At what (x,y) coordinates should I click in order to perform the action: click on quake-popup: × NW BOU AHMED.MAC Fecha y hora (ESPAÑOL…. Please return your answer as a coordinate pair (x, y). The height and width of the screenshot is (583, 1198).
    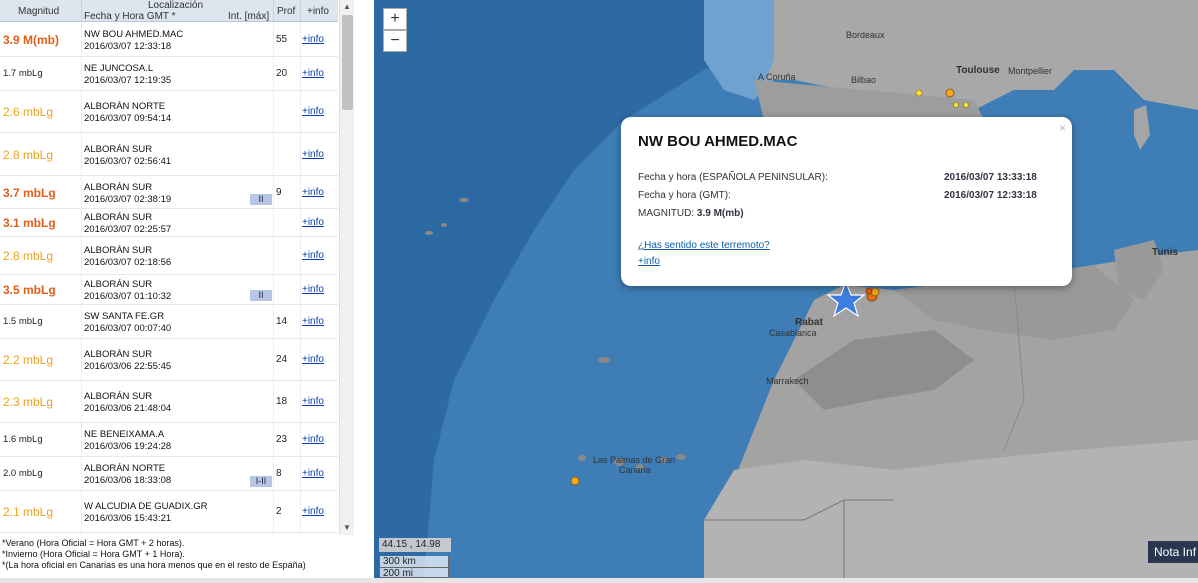
    Looking at the image, I should click on (846, 201).